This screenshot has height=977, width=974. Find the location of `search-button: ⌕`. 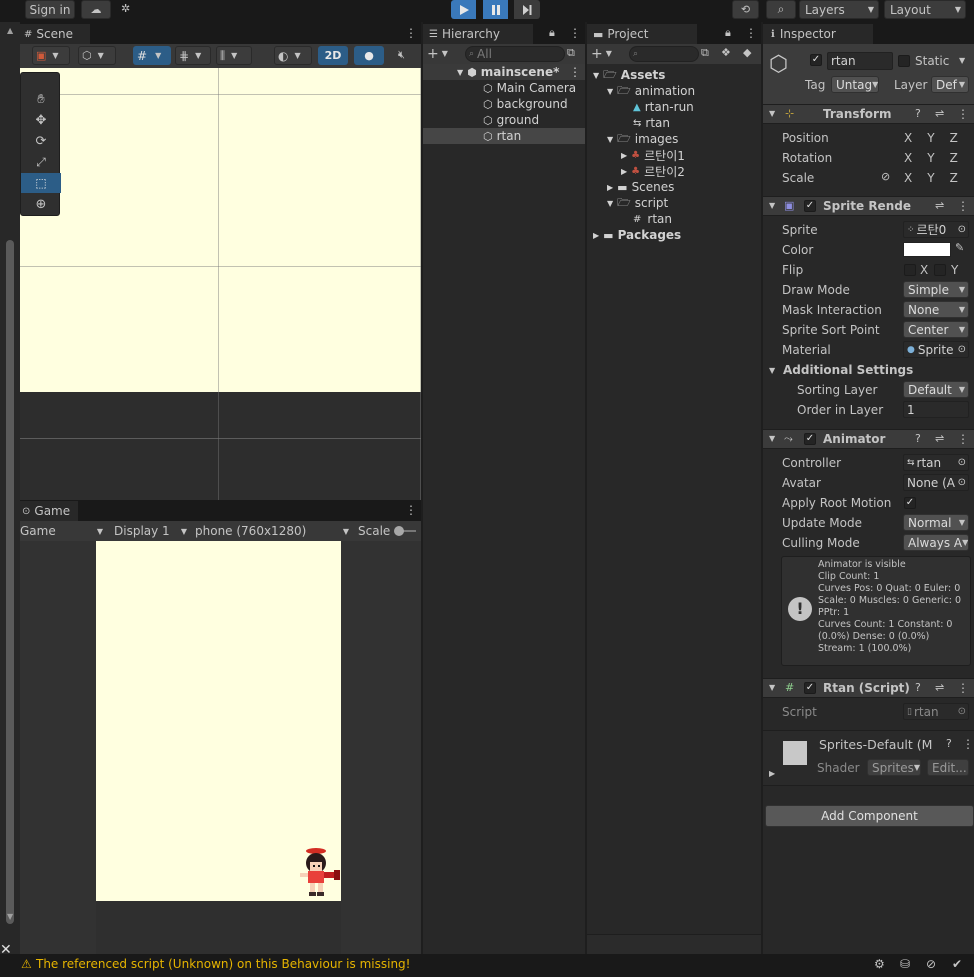

search-button: ⌕ is located at coordinates (781, 9).